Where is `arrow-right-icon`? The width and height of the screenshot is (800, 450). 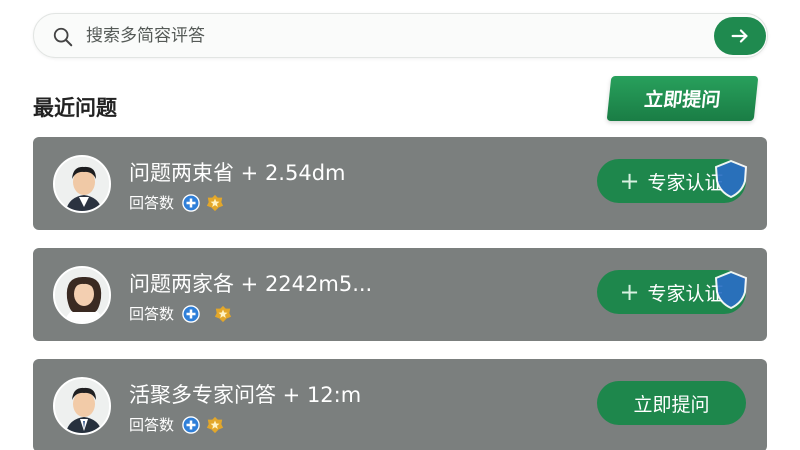 arrow-right-icon is located at coordinates (739, 36).